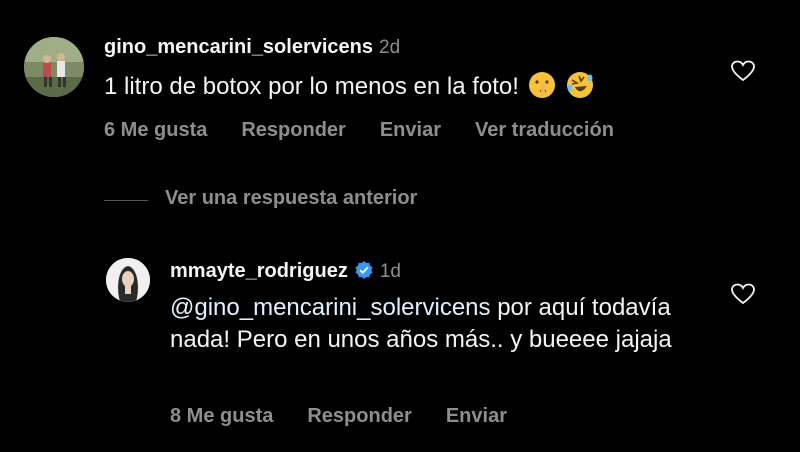  Describe the element at coordinates (259, 271) in the screenshot. I see `username-text: mmayte_rodriguez` at that location.